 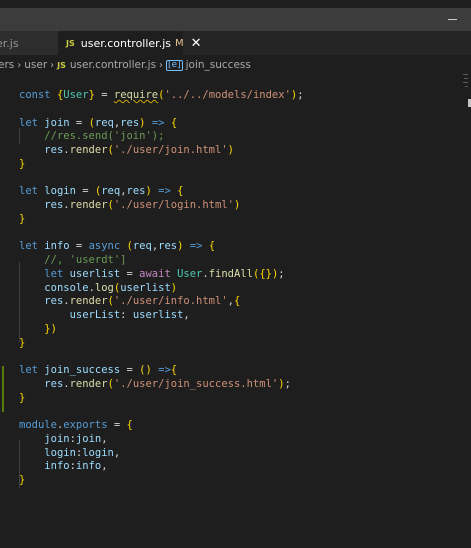 I want to click on code-line: res.render('./user/join_success.html');, so click(x=167, y=383).